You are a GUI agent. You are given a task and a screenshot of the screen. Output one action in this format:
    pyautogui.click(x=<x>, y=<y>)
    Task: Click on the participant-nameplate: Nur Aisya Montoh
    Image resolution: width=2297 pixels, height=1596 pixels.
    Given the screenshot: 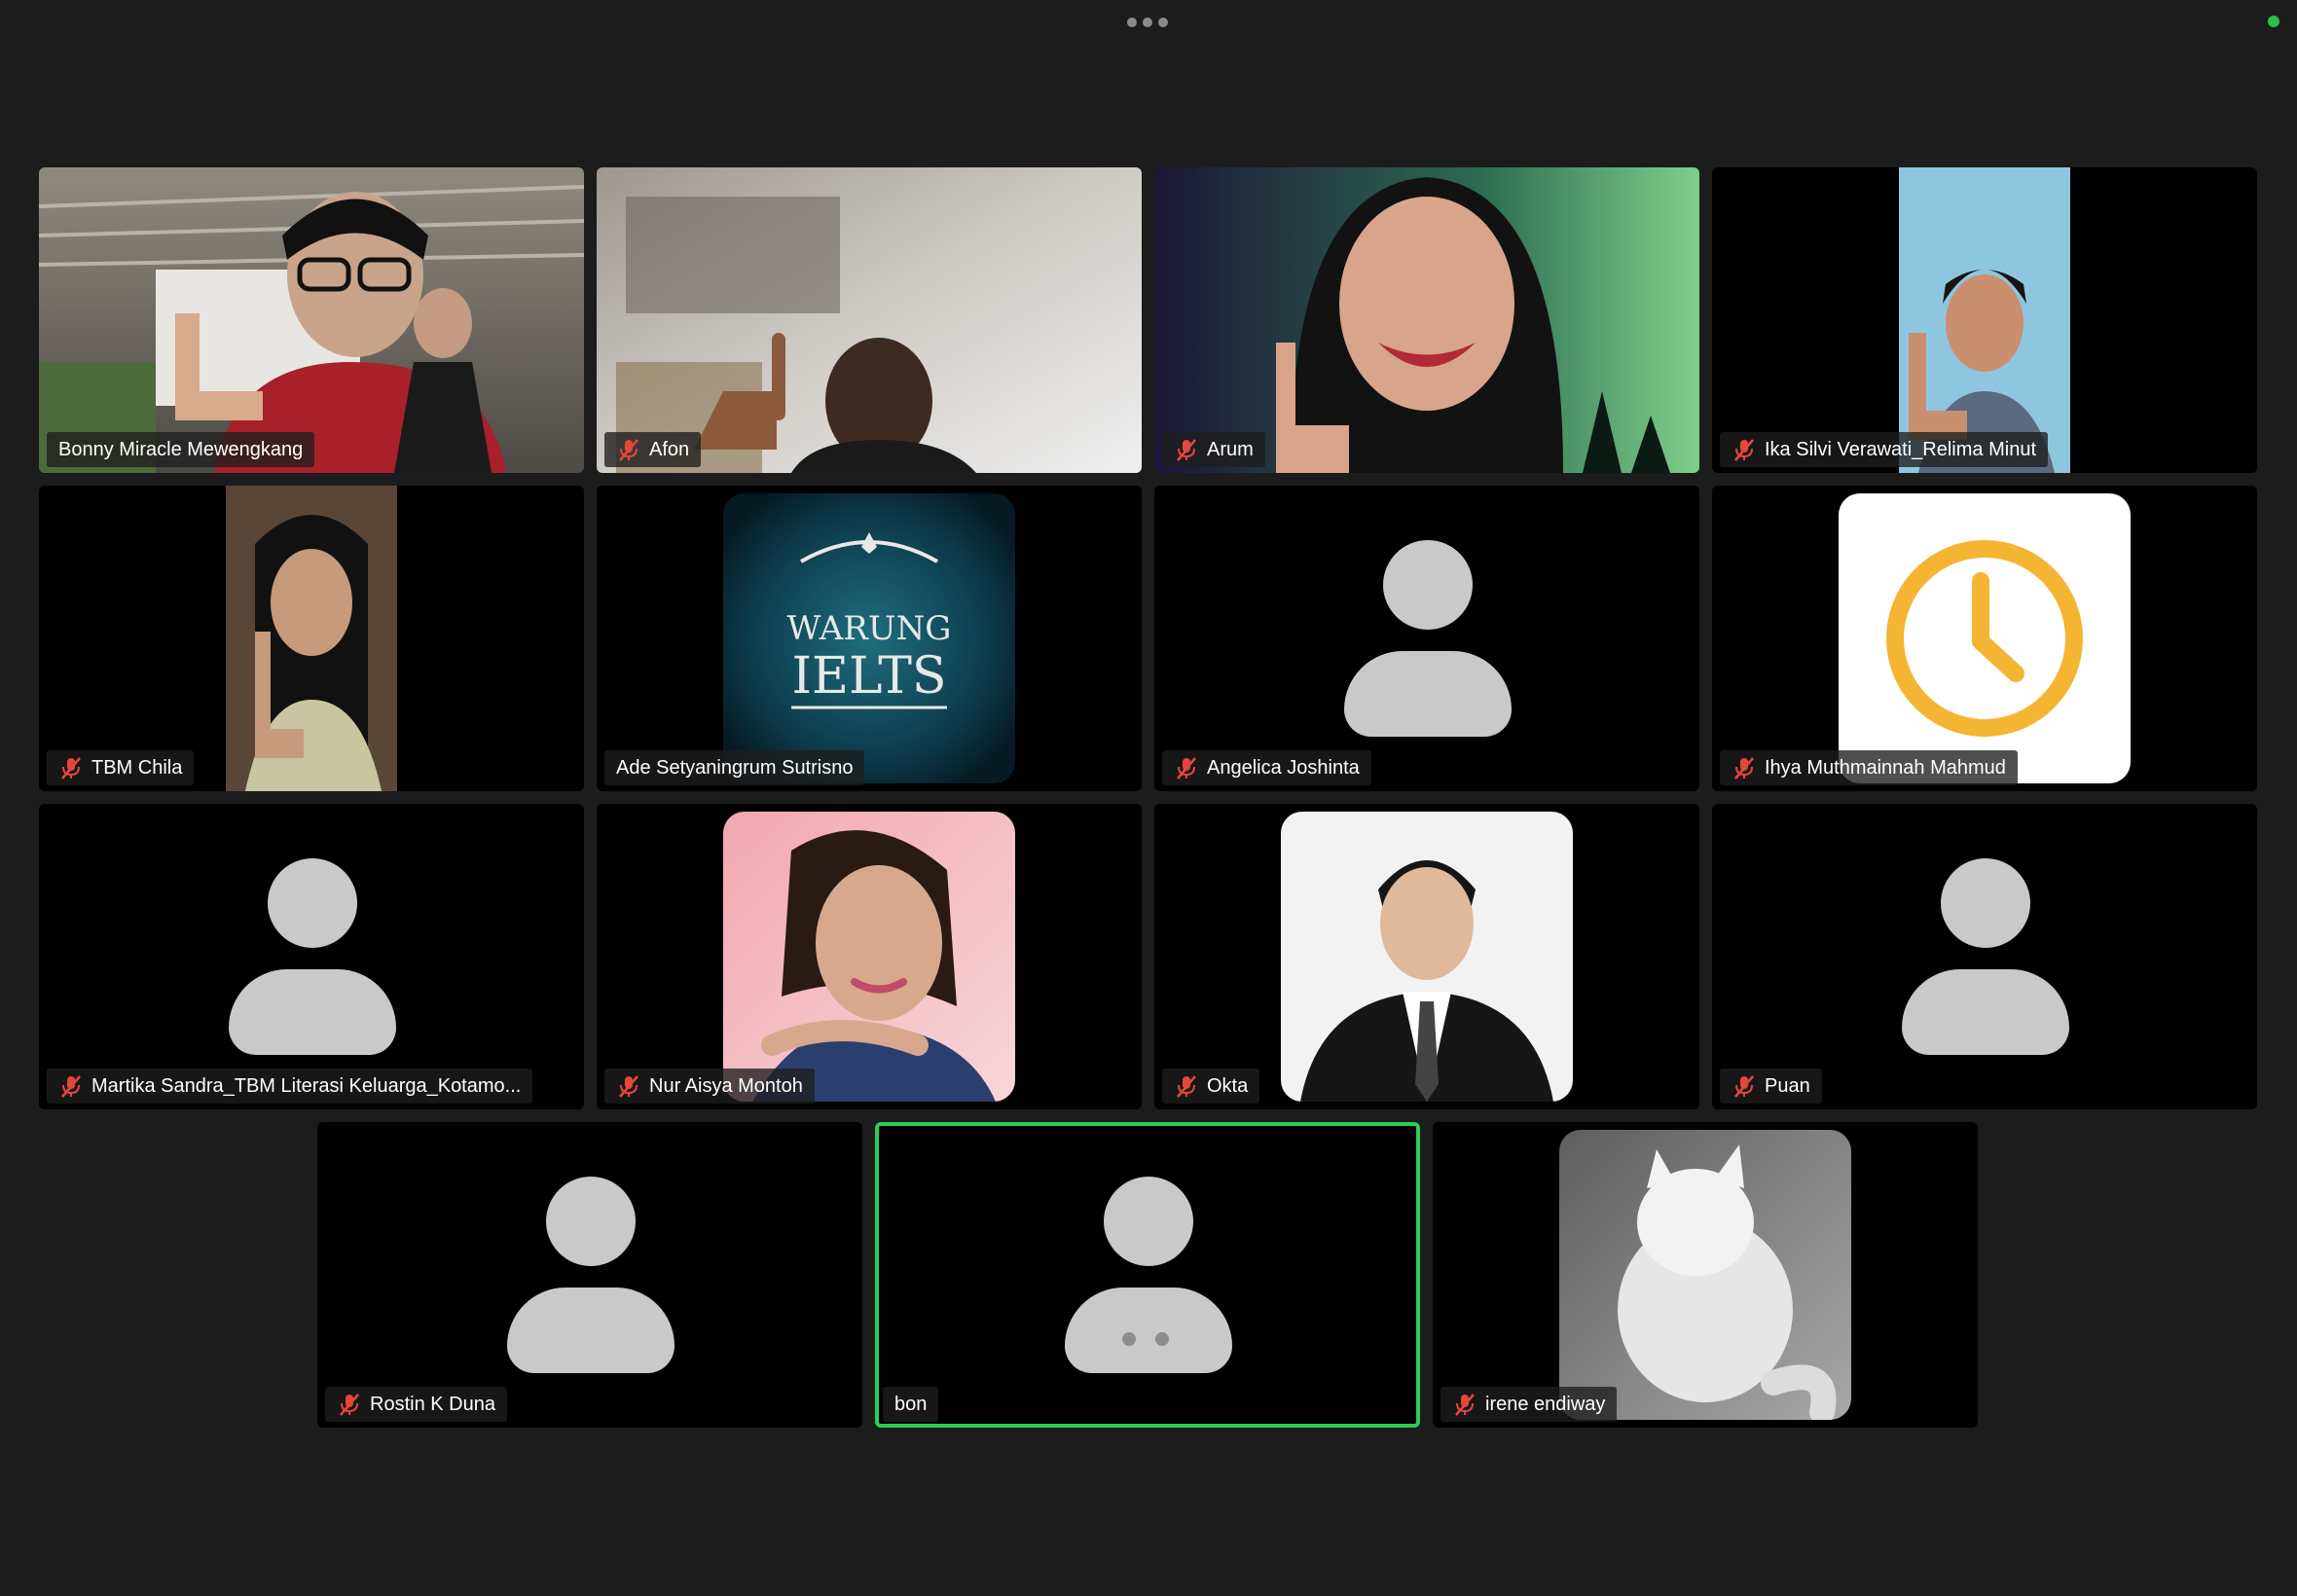 What is the action you would take?
    pyautogui.click(x=710, y=1086)
    